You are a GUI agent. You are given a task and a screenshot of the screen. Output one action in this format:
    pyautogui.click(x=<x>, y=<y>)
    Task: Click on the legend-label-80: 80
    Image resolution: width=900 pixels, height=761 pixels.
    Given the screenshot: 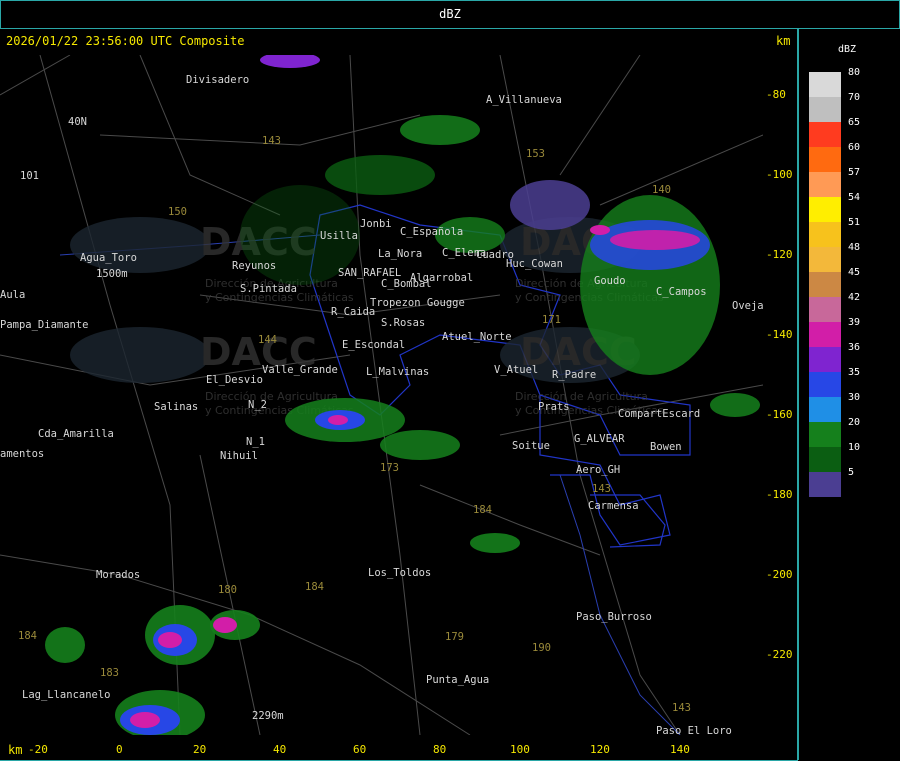 What is the action you would take?
    pyautogui.click(x=854, y=72)
    